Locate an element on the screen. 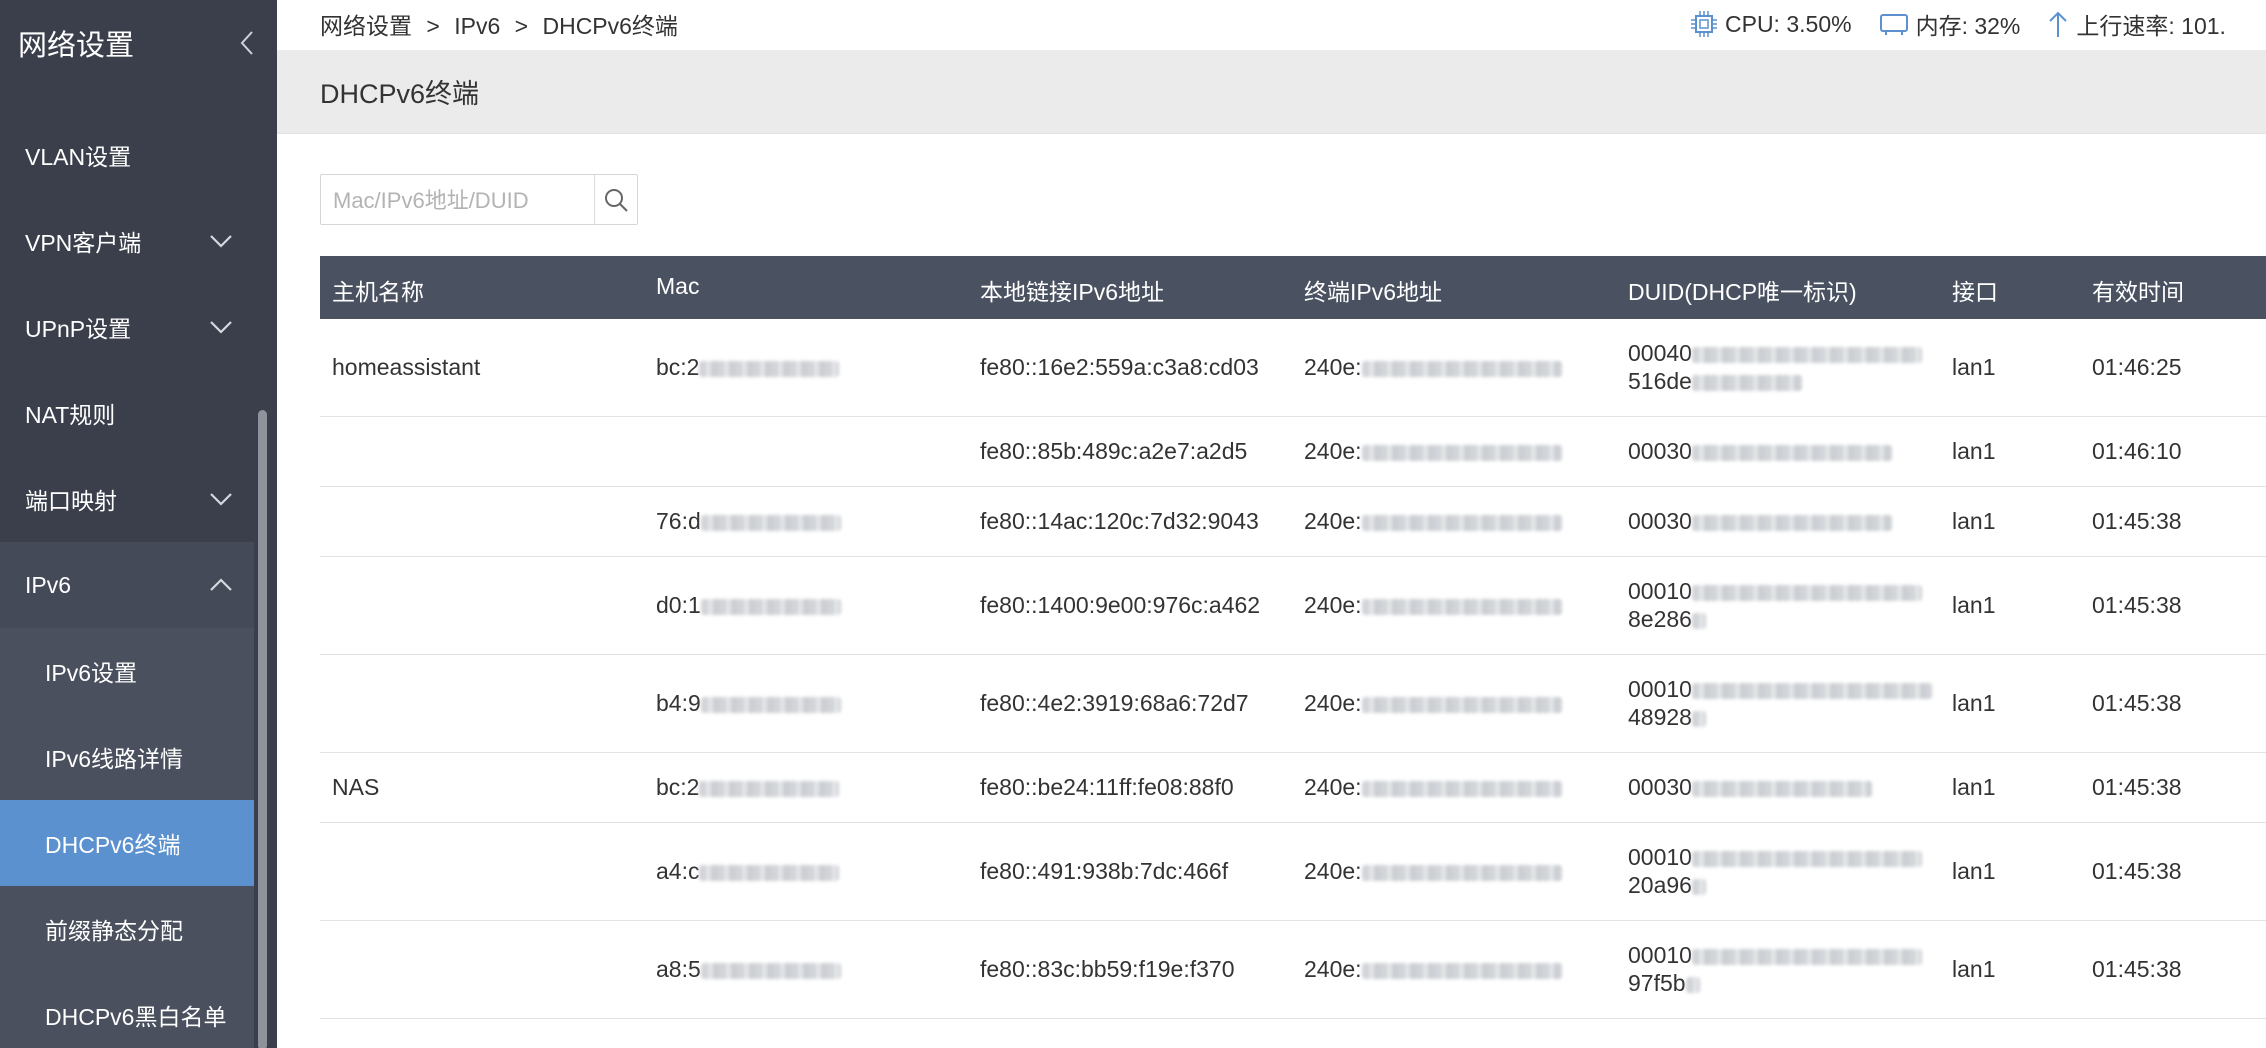  col-mac: Mac is located at coordinates (677, 286).